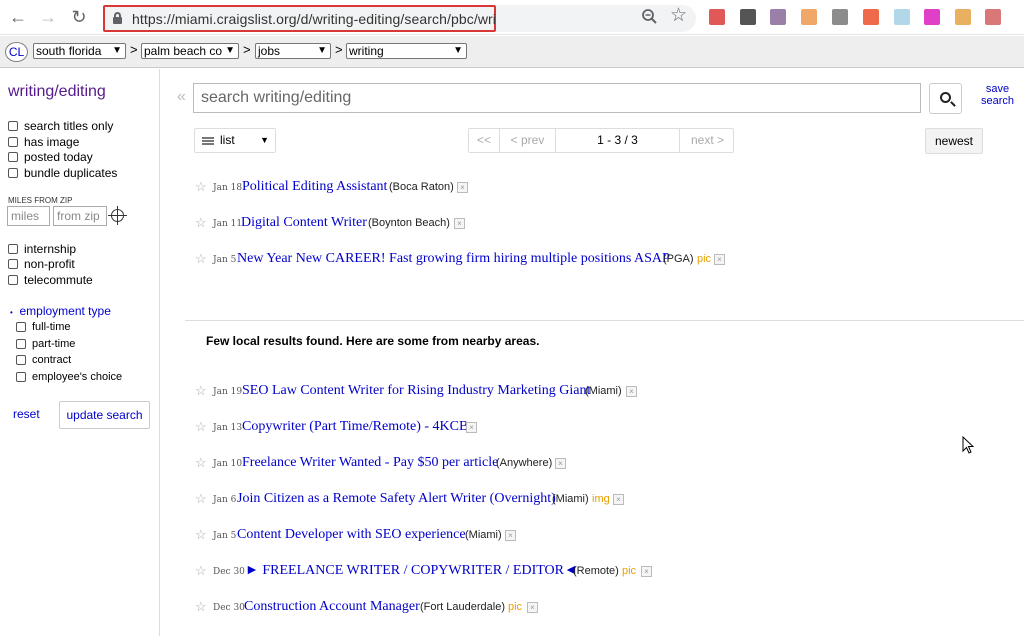 The height and width of the screenshot is (636, 1024). Describe the element at coordinates (13, 126) in the screenshot. I see `search-titles-only-checkbox` at that location.